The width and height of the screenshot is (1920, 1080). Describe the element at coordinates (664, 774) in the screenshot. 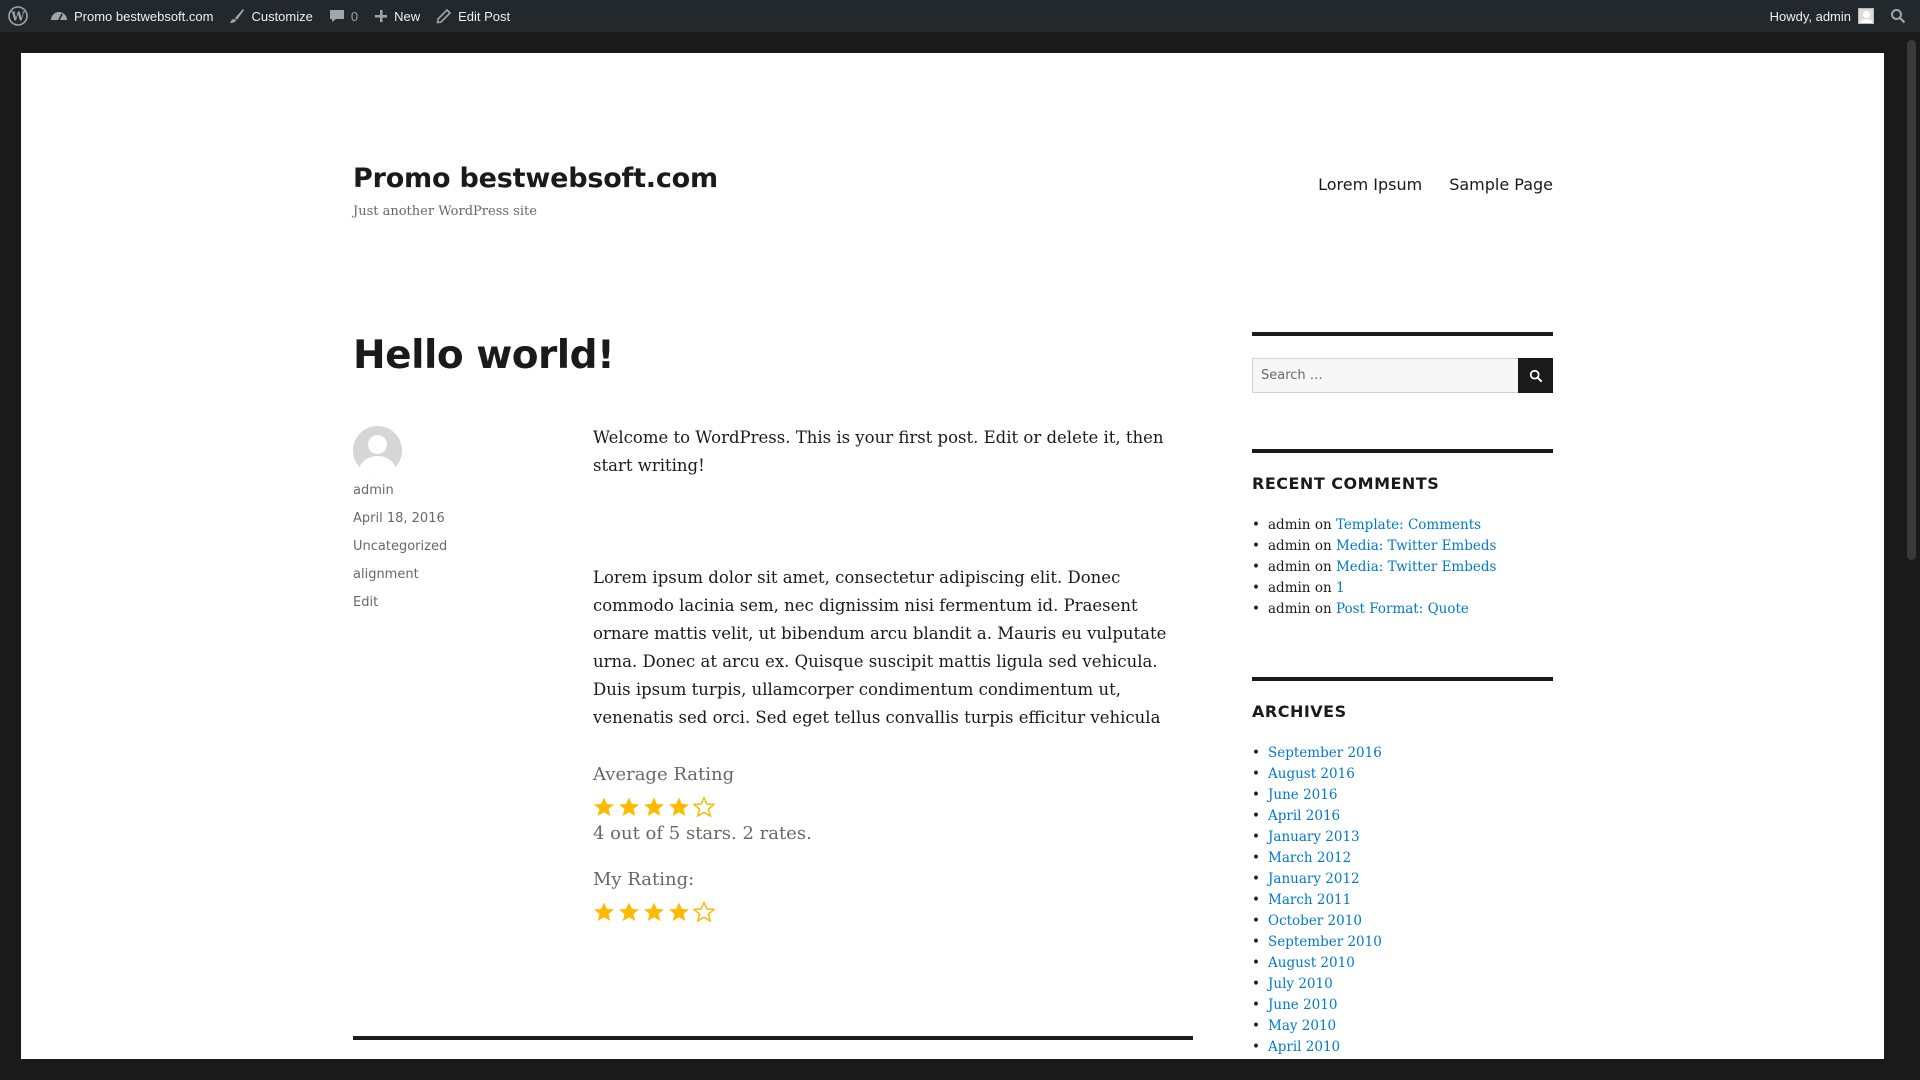

I see `average-rating-label: Average Rating` at that location.